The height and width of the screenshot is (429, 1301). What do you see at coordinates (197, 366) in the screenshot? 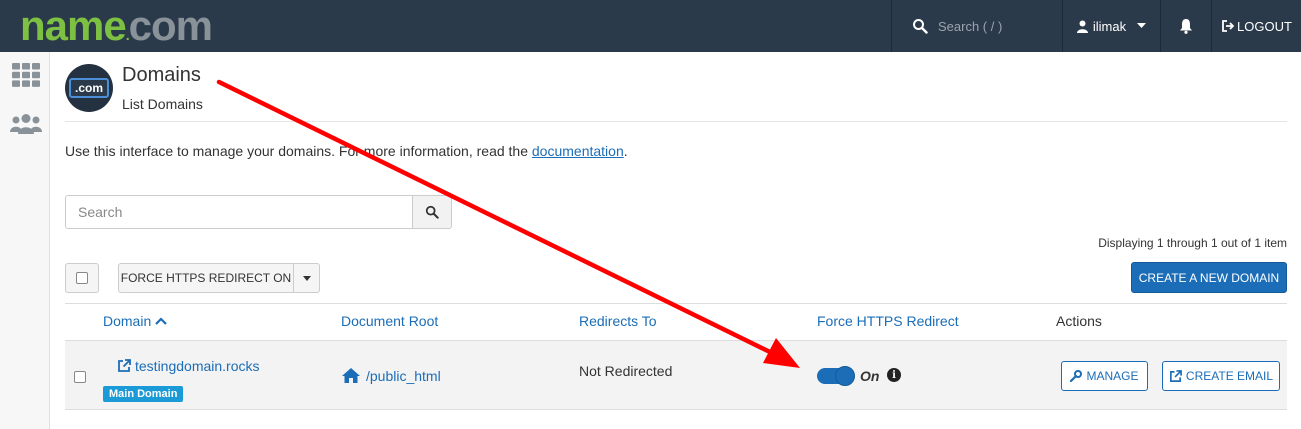
I see `domain-name: testingdomain.rocks` at bounding box center [197, 366].